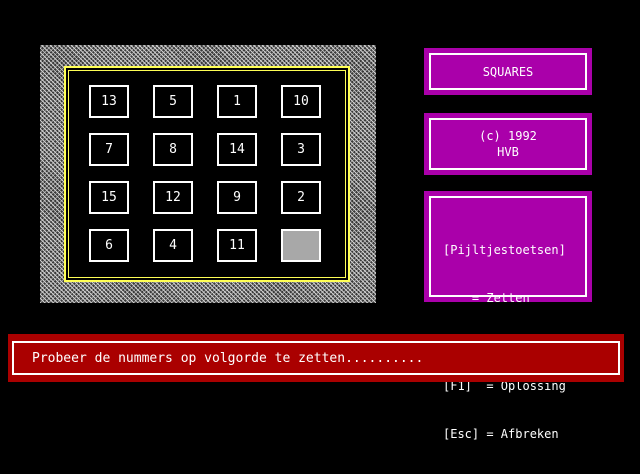 This screenshot has height=474, width=640. Describe the element at coordinates (237, 245) in the screenshot. I see `tile: 11` at that location.